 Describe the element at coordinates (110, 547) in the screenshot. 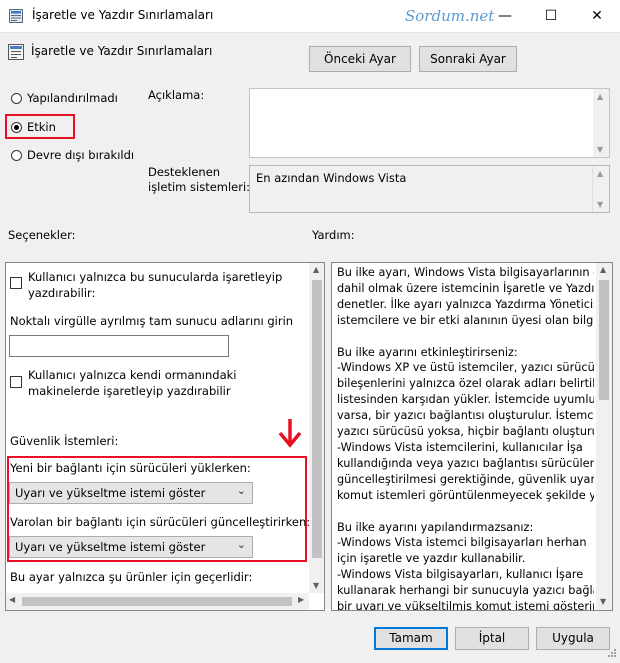

I see `existing-connection-value: Uyarı ve yükseltme istemi göster` at that location.